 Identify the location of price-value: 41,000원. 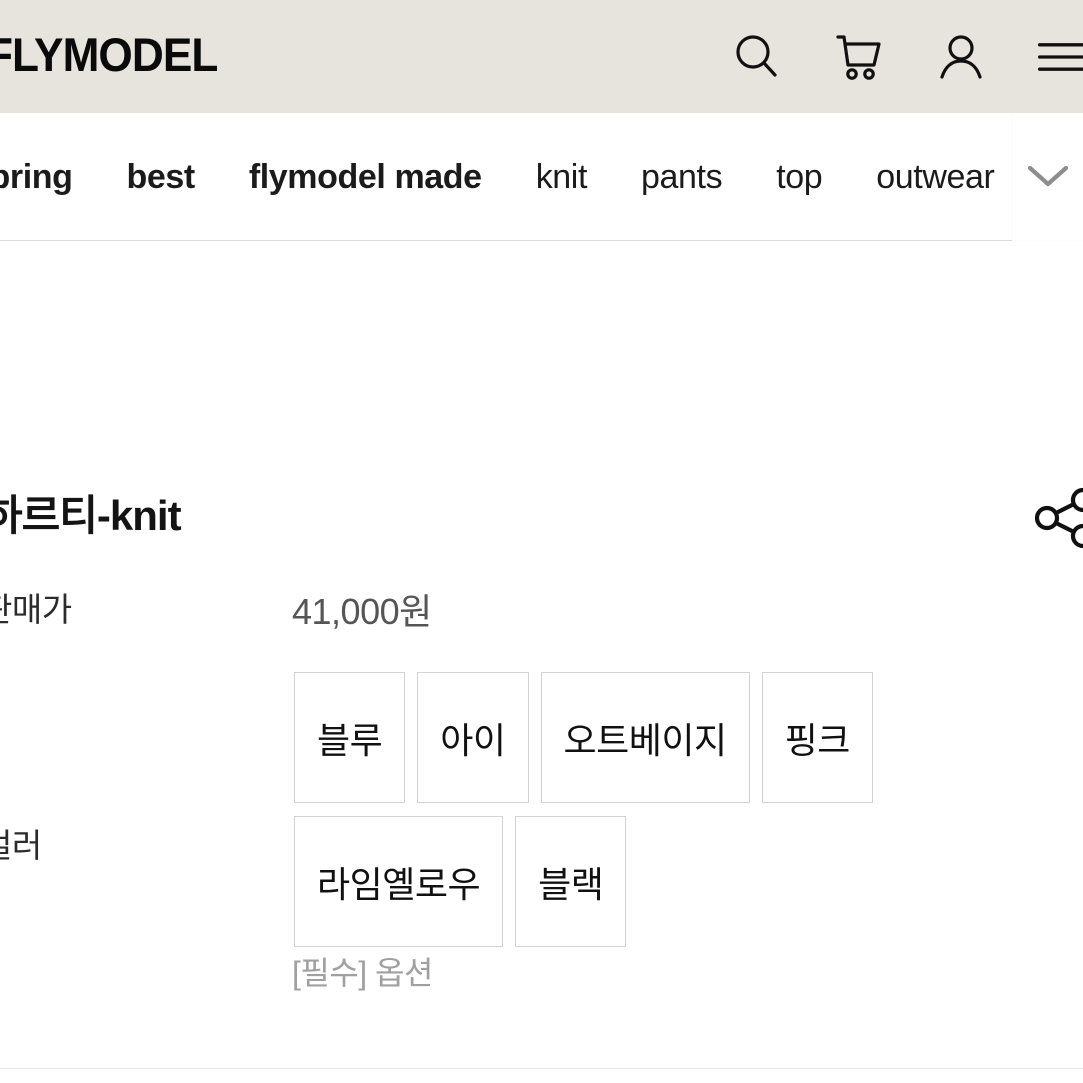
(362, 611).